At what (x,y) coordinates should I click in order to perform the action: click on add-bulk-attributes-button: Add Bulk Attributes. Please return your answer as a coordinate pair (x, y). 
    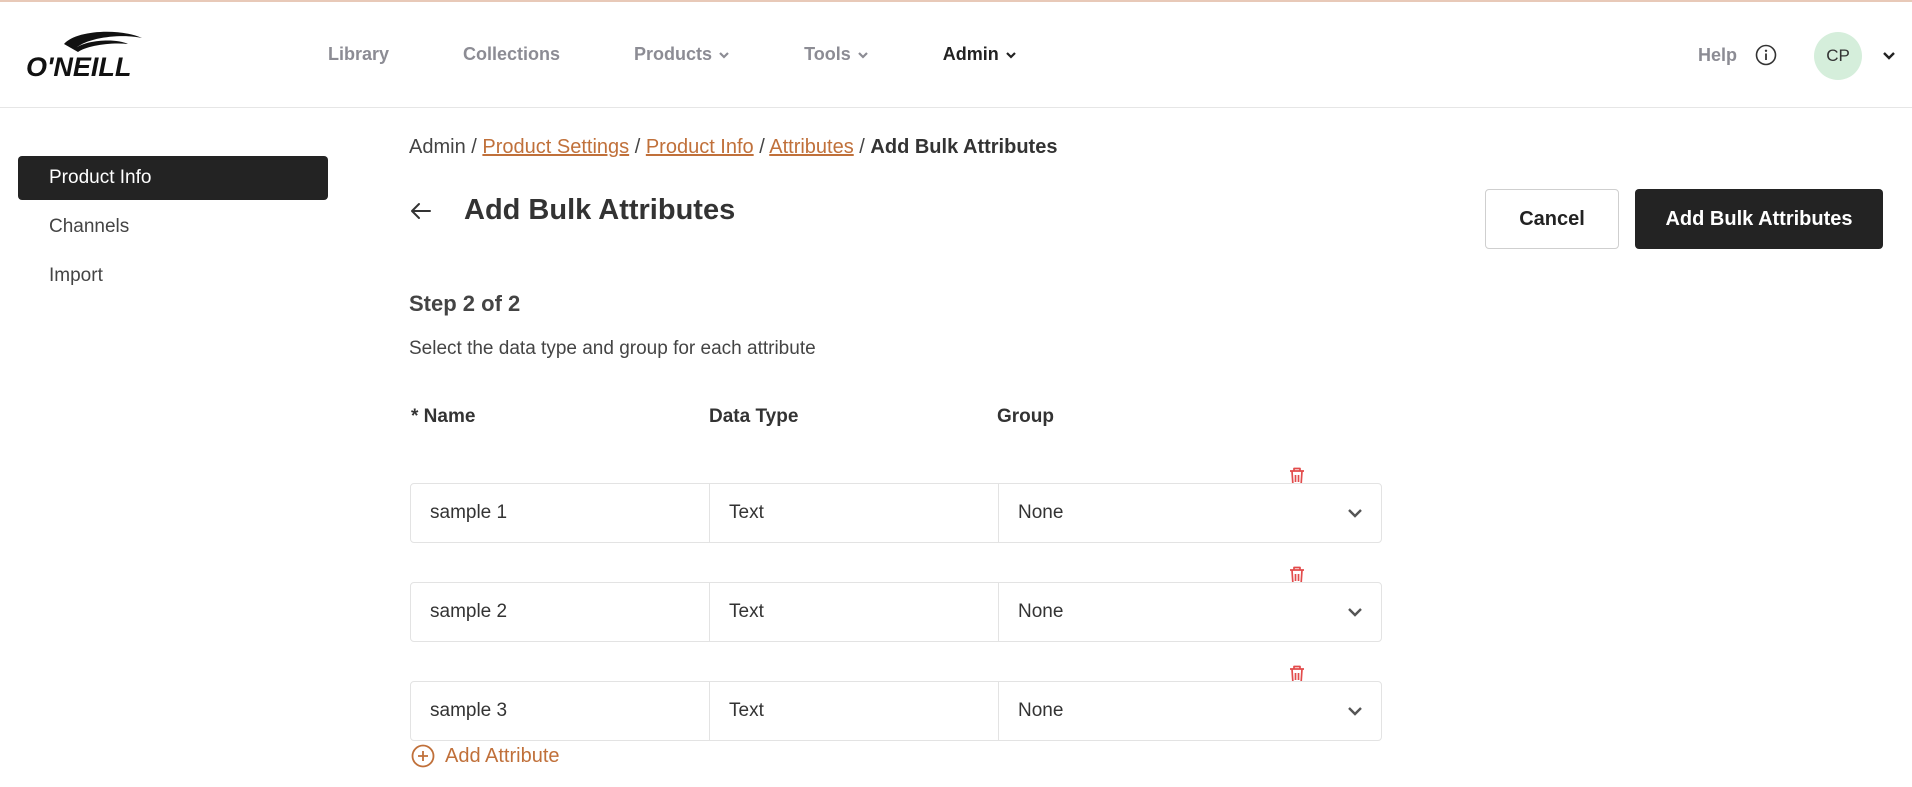
    Looking at the image, I should click on (1759, 219).